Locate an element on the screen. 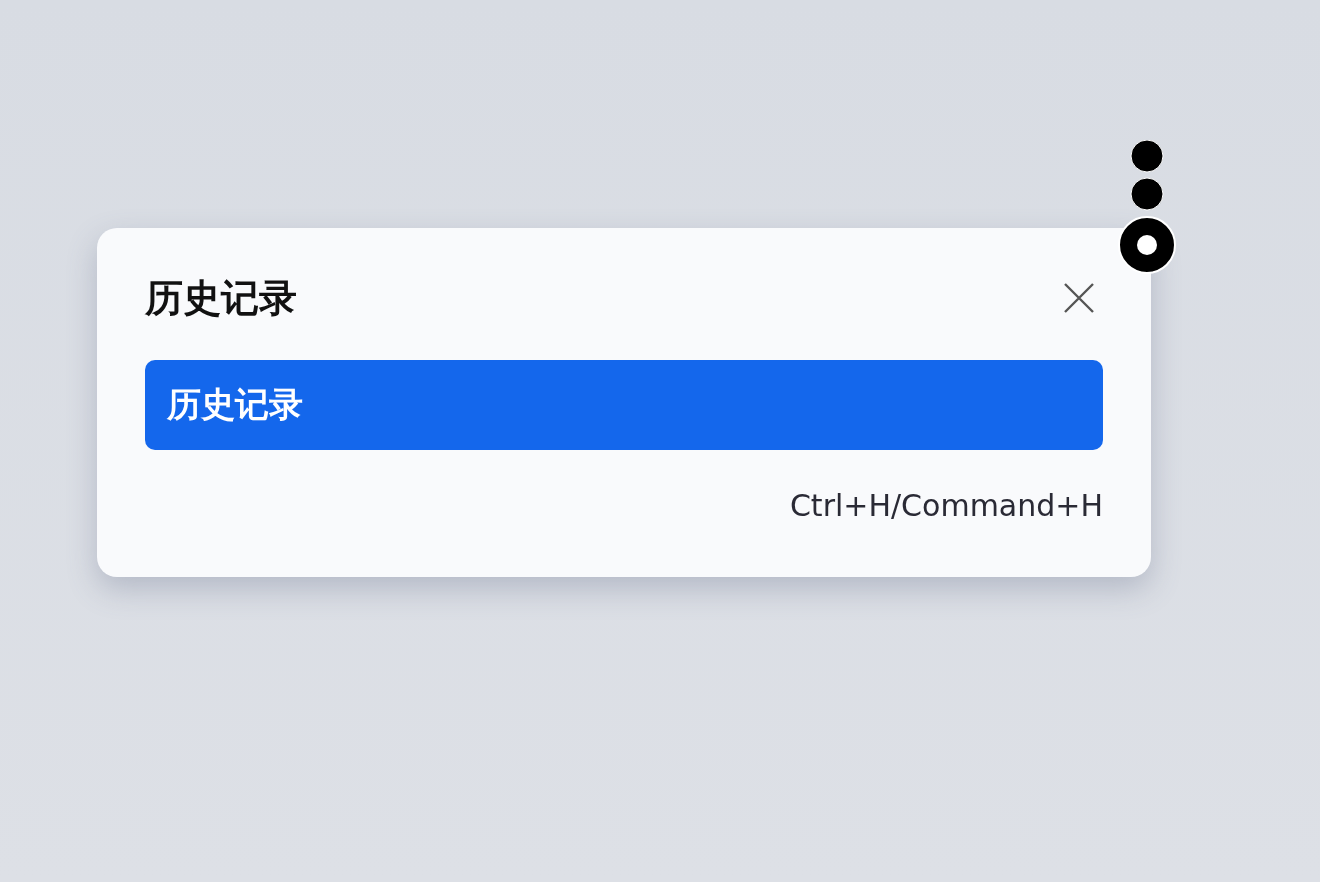 Image resolution: width=1320 pixels, height=882 pixels. dots-icon is located at coordinates (1147, 208).